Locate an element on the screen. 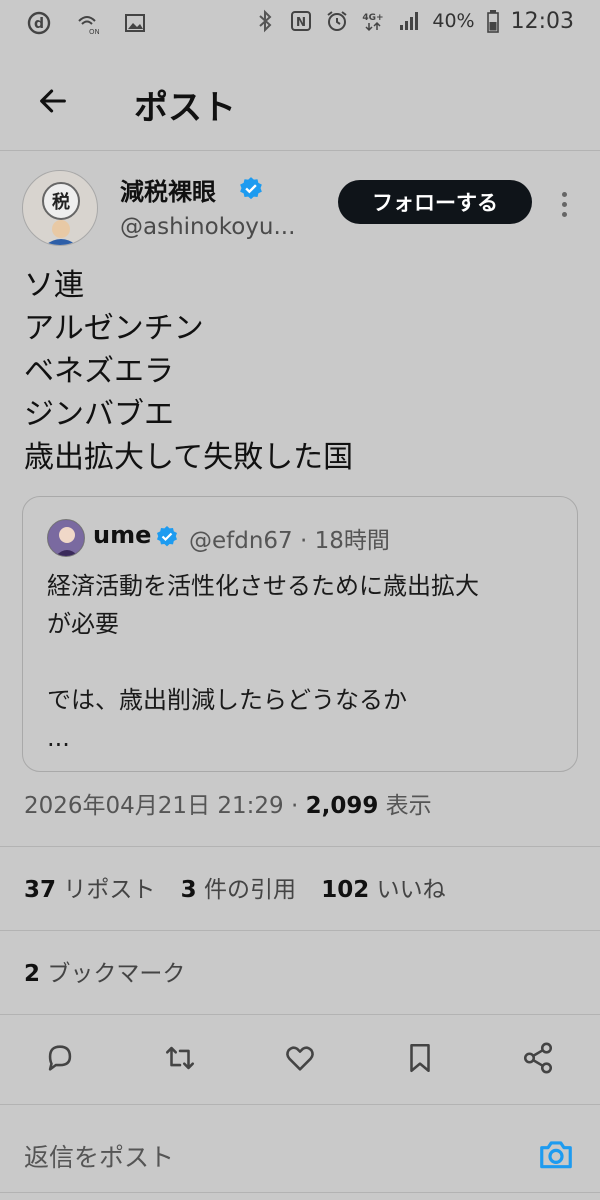  quote-handle-time: @efdn67 · 18時間 is located at coordinates (289, 541).